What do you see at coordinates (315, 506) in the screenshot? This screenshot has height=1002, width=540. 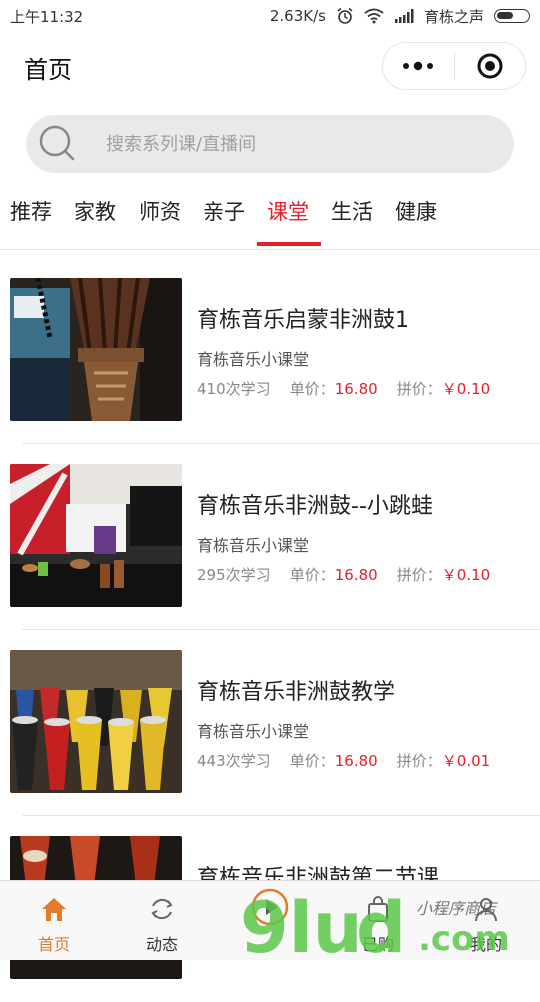 I see `course-title: 育栋音乐非洲鼓--小跳蛙` at bounding box center [315, 506].